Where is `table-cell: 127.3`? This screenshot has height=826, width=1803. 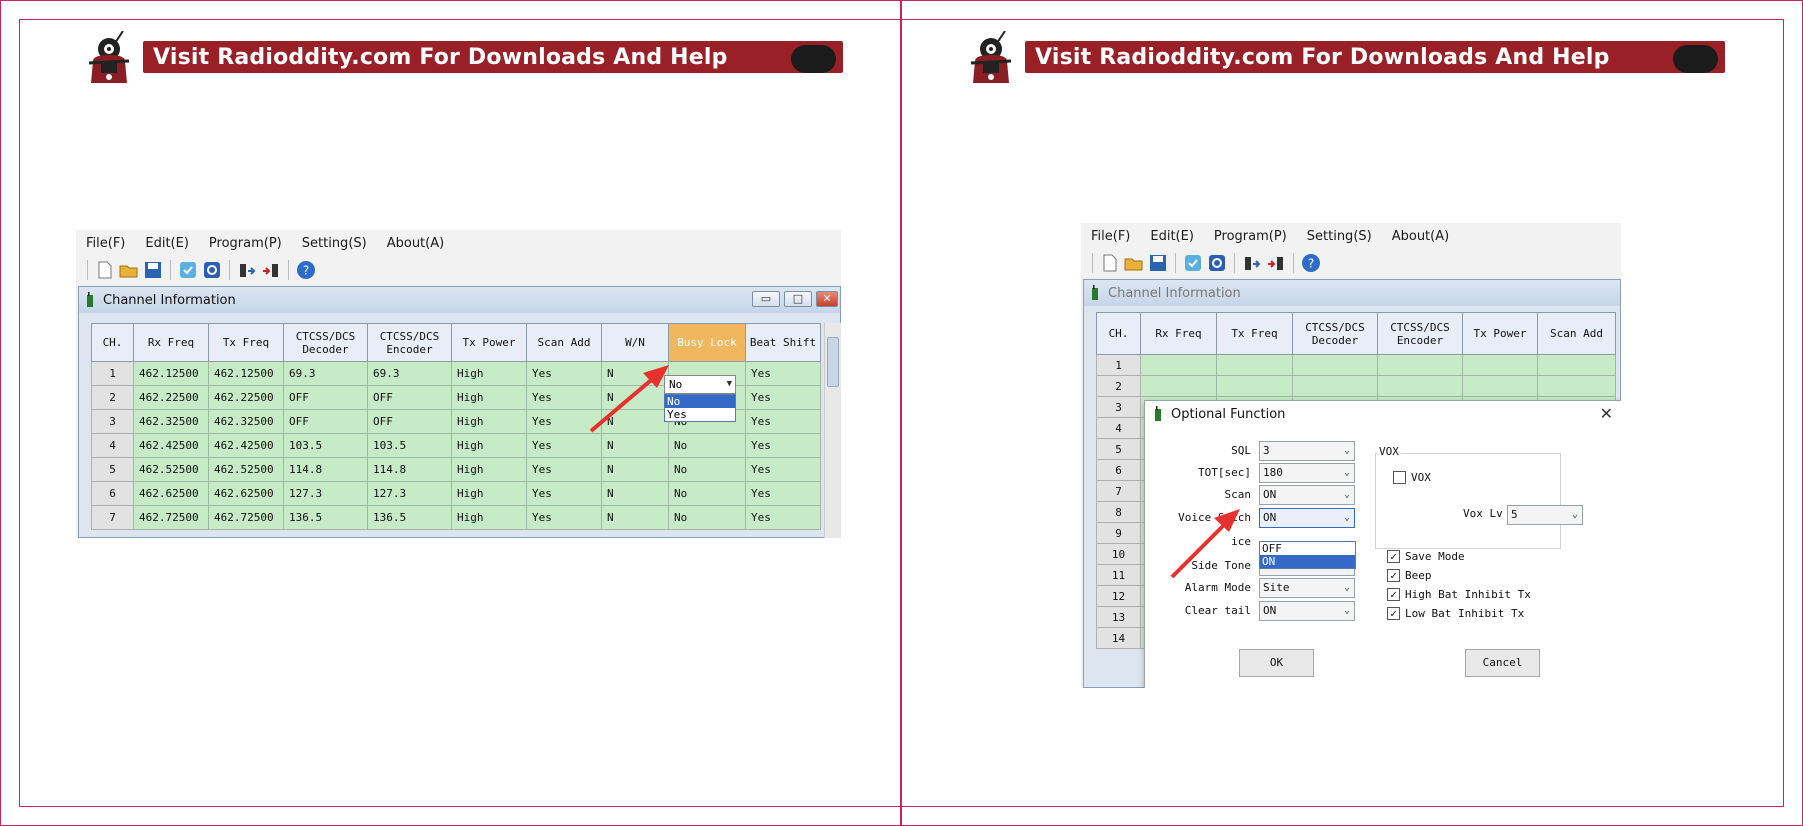
table-cell: 127.3 is located at coordinates (325, 493).